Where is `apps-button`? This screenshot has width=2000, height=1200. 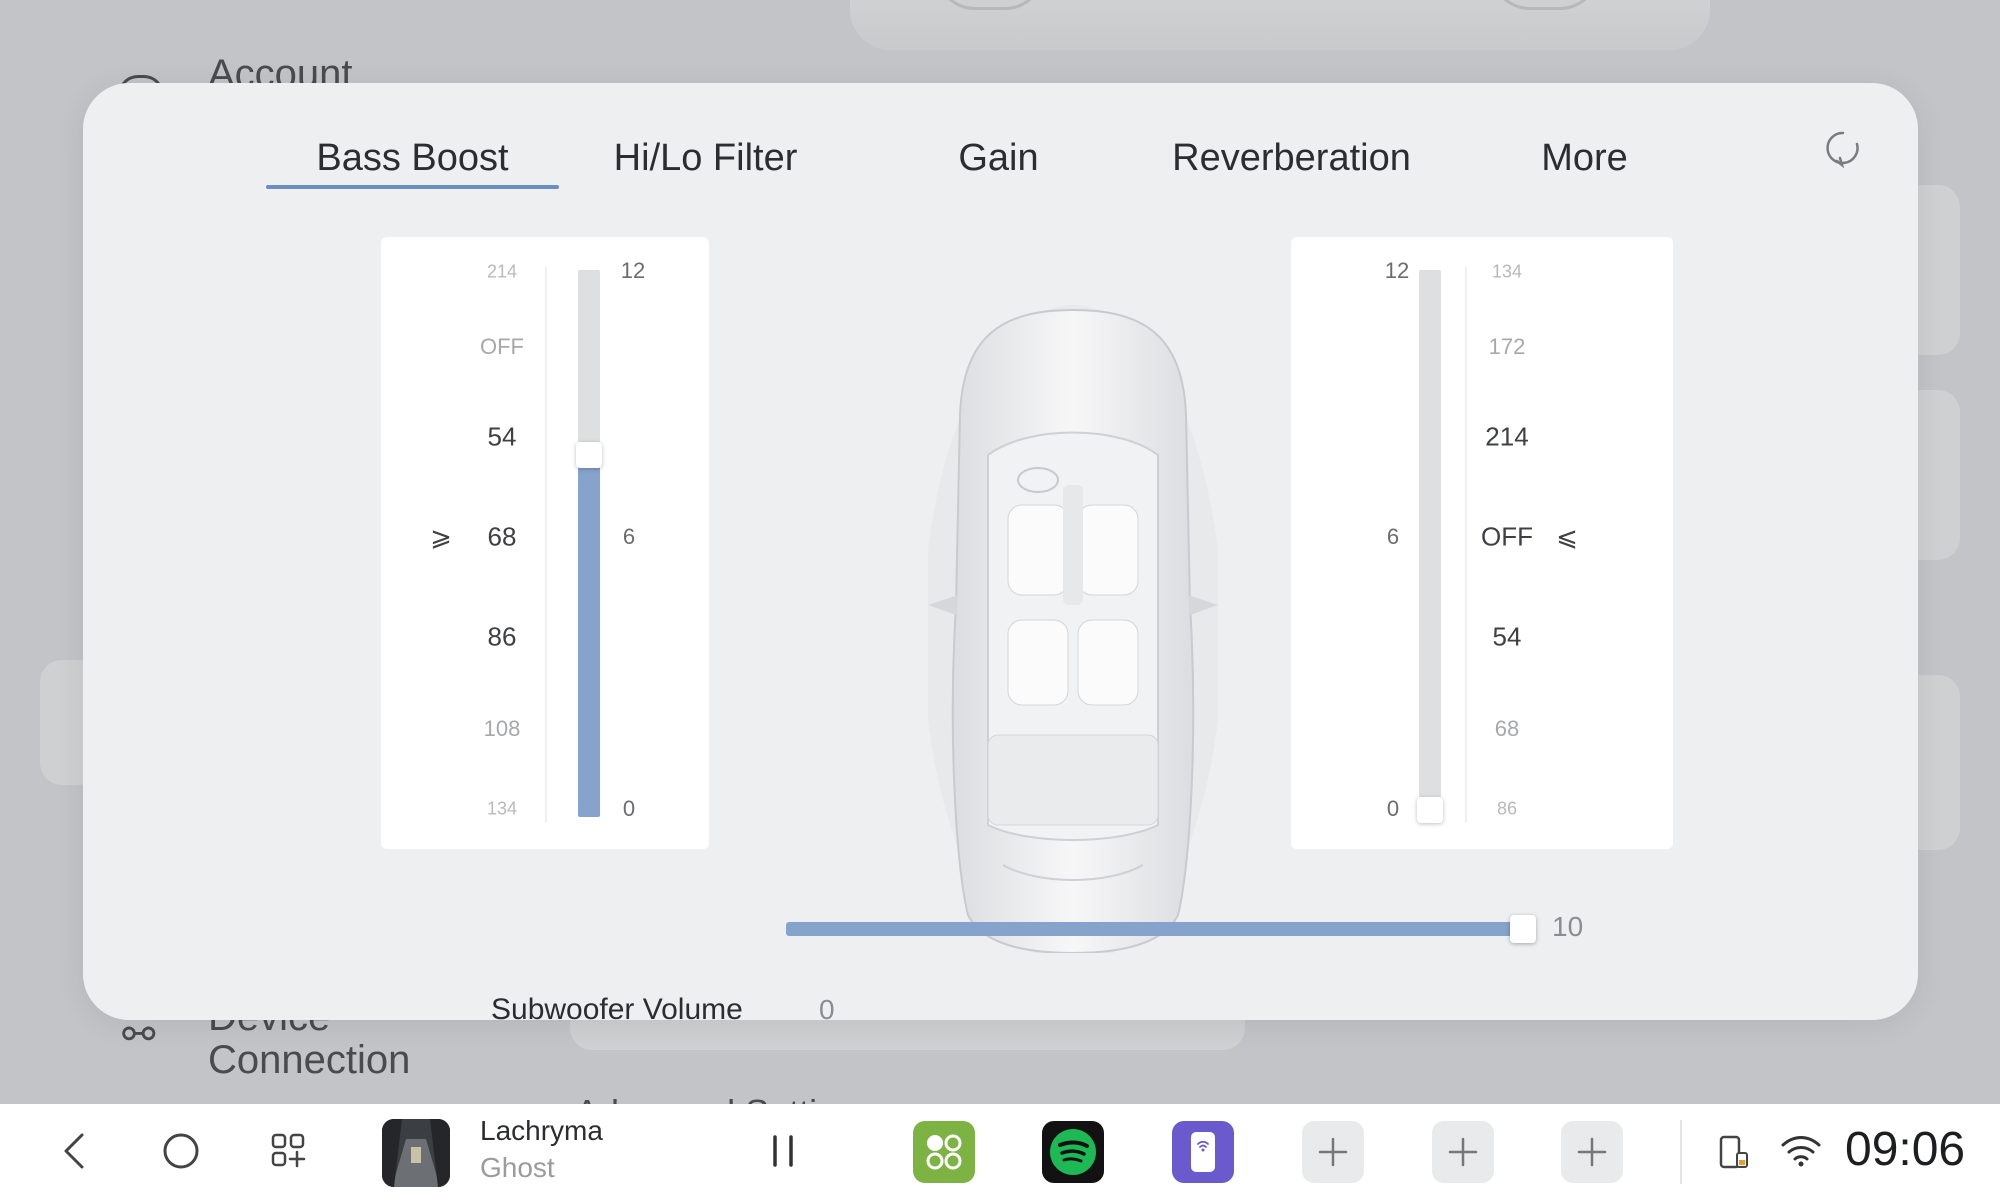
apps-button is located at coordinates (289, 1151).